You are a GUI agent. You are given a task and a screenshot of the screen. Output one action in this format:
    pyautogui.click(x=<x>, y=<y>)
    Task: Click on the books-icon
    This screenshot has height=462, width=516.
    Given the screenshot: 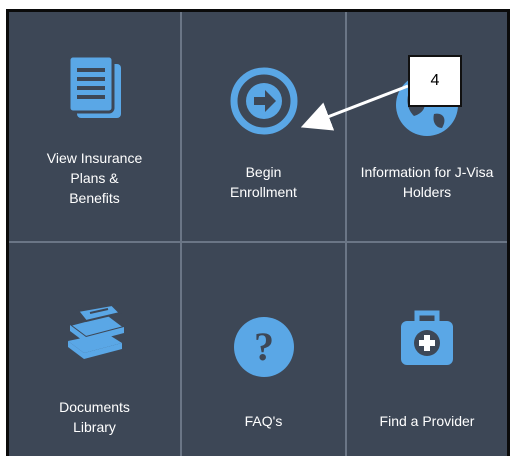 What is the action you would take?
    pyautogui.click(x=96, y=331)
    